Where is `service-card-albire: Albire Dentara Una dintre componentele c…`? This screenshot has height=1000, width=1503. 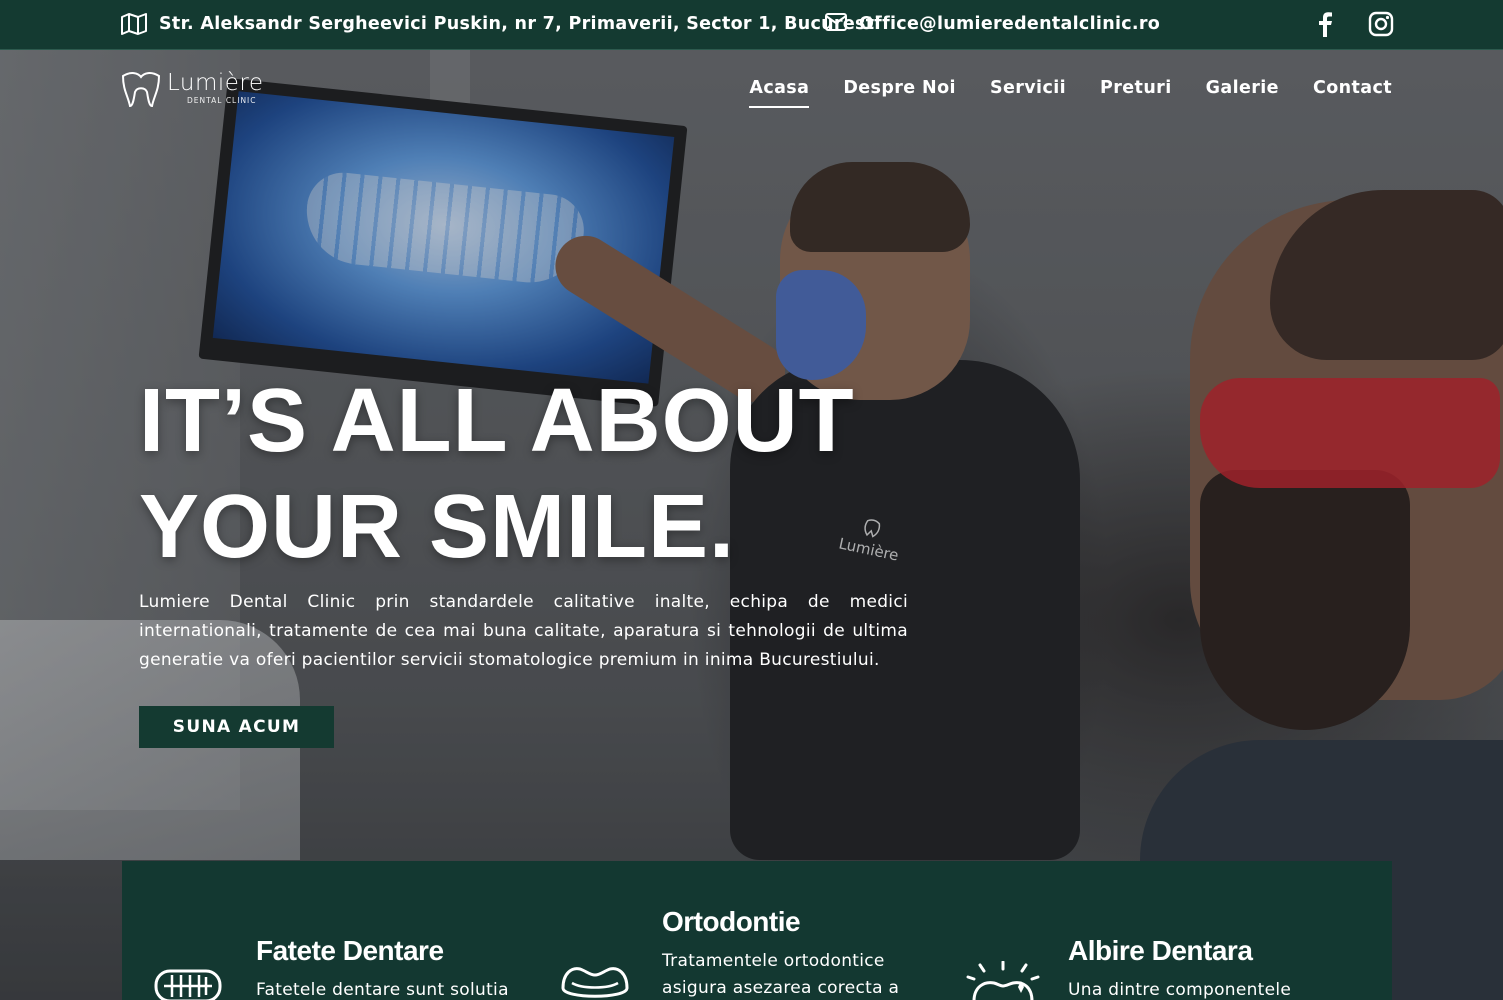 service-card-albire: Albire Dentara Una dintre componentele c… is located at coordinates (1198, 967).